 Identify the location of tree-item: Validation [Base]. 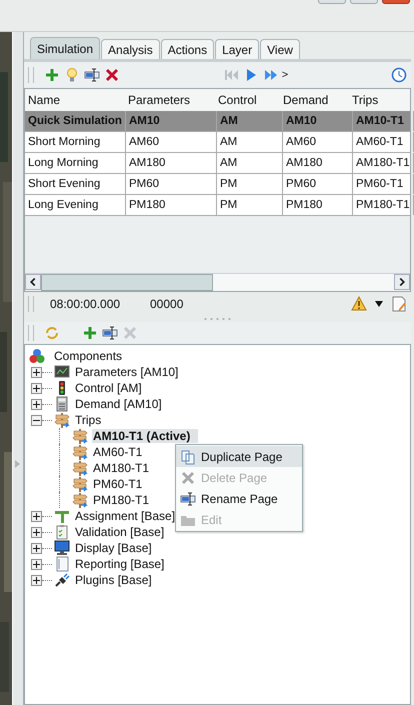
(120, 532).